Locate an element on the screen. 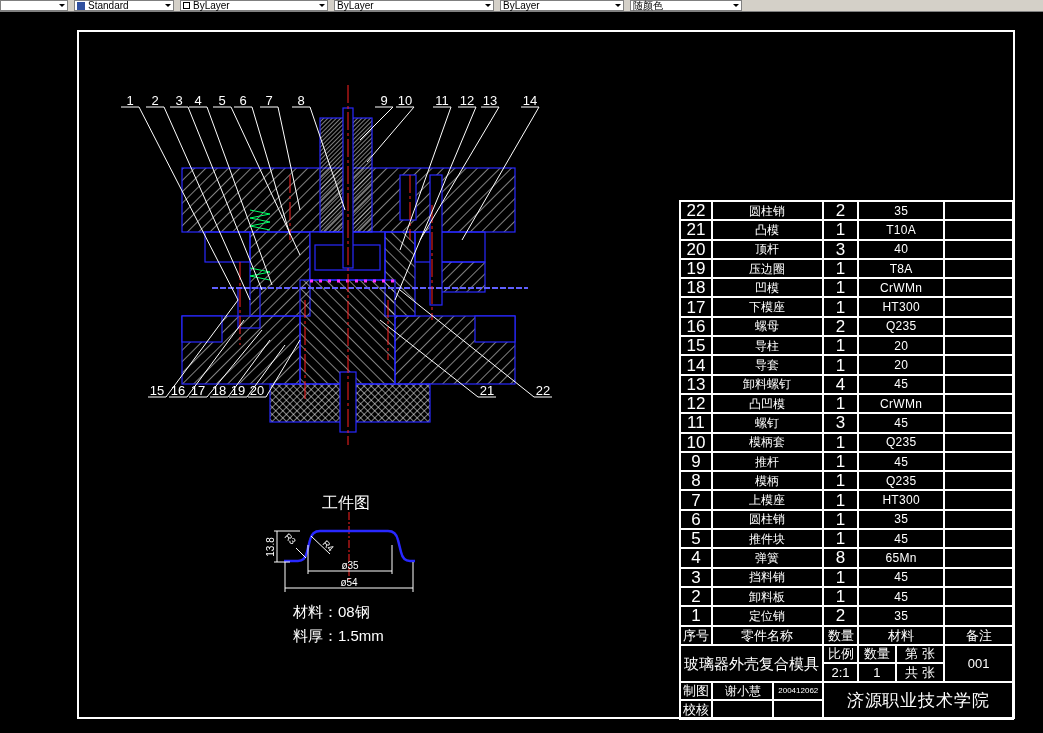 The width and height of the screenshot is (1043, 733). table-cell: 12 is located at coordinates (697, 404).